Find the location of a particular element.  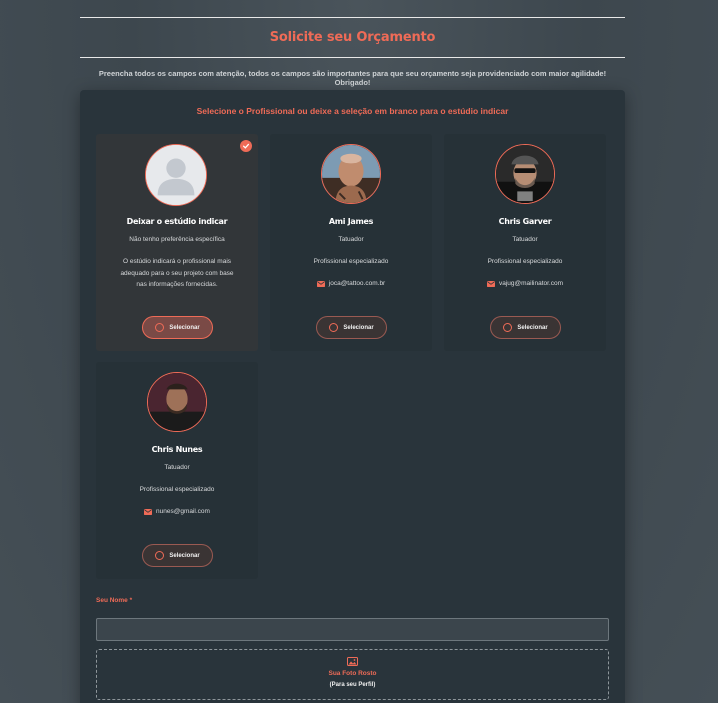

email-text: nunes@gmail.com is located at coordinates (183, 511).